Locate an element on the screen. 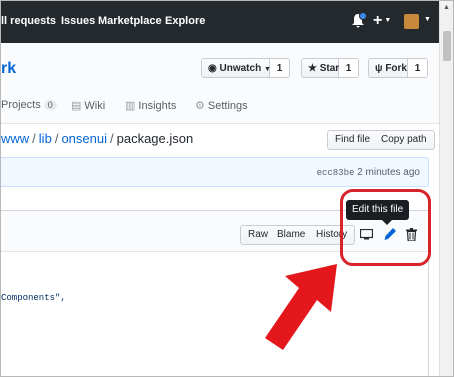 The image size is (454, 377). notification-dot is located at coordinates (363, 16).